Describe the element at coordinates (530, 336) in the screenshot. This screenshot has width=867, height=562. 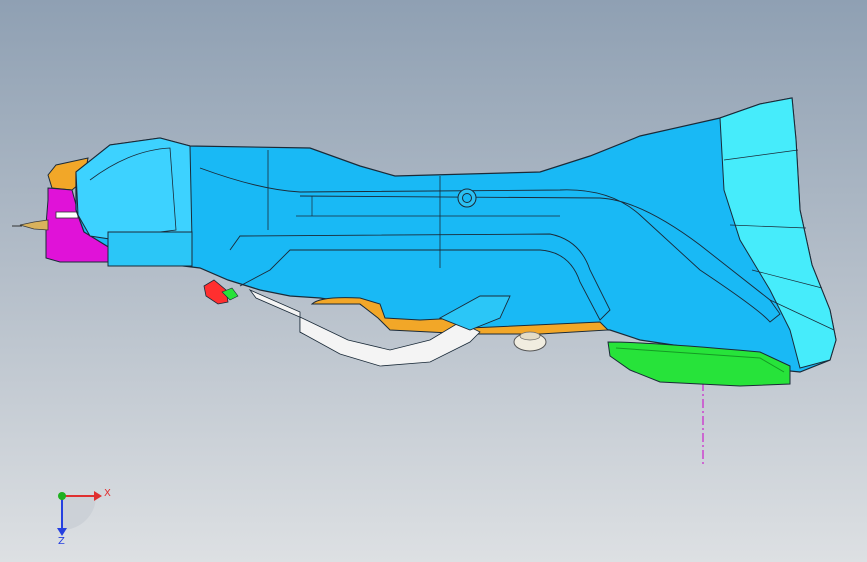
I see `underside-button-top` at that location.